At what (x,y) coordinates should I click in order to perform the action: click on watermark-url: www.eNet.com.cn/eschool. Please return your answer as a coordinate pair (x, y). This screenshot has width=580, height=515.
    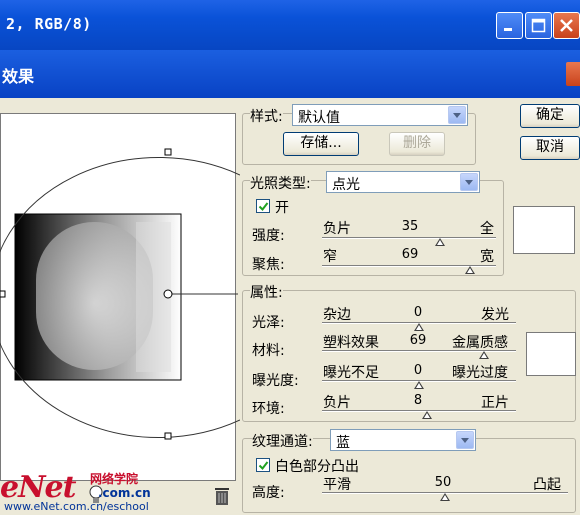
    Looking at the image, I should click on (76, 506).